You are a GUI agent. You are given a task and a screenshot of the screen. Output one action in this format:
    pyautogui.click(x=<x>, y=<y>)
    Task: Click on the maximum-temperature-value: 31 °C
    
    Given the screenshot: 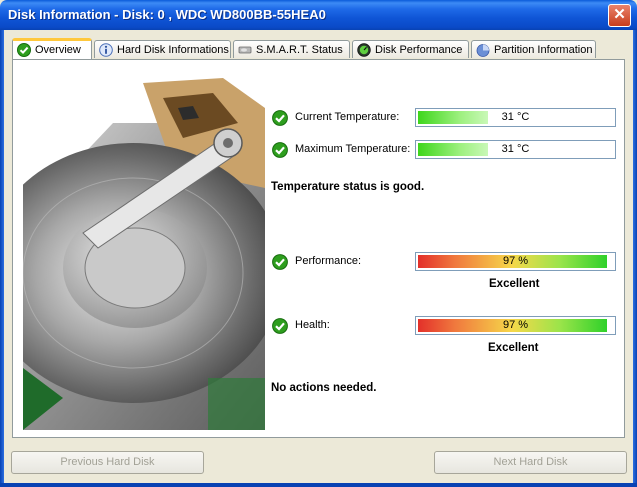 What is the action you would take?
    pyautogui.click(x=515, y=149)
    